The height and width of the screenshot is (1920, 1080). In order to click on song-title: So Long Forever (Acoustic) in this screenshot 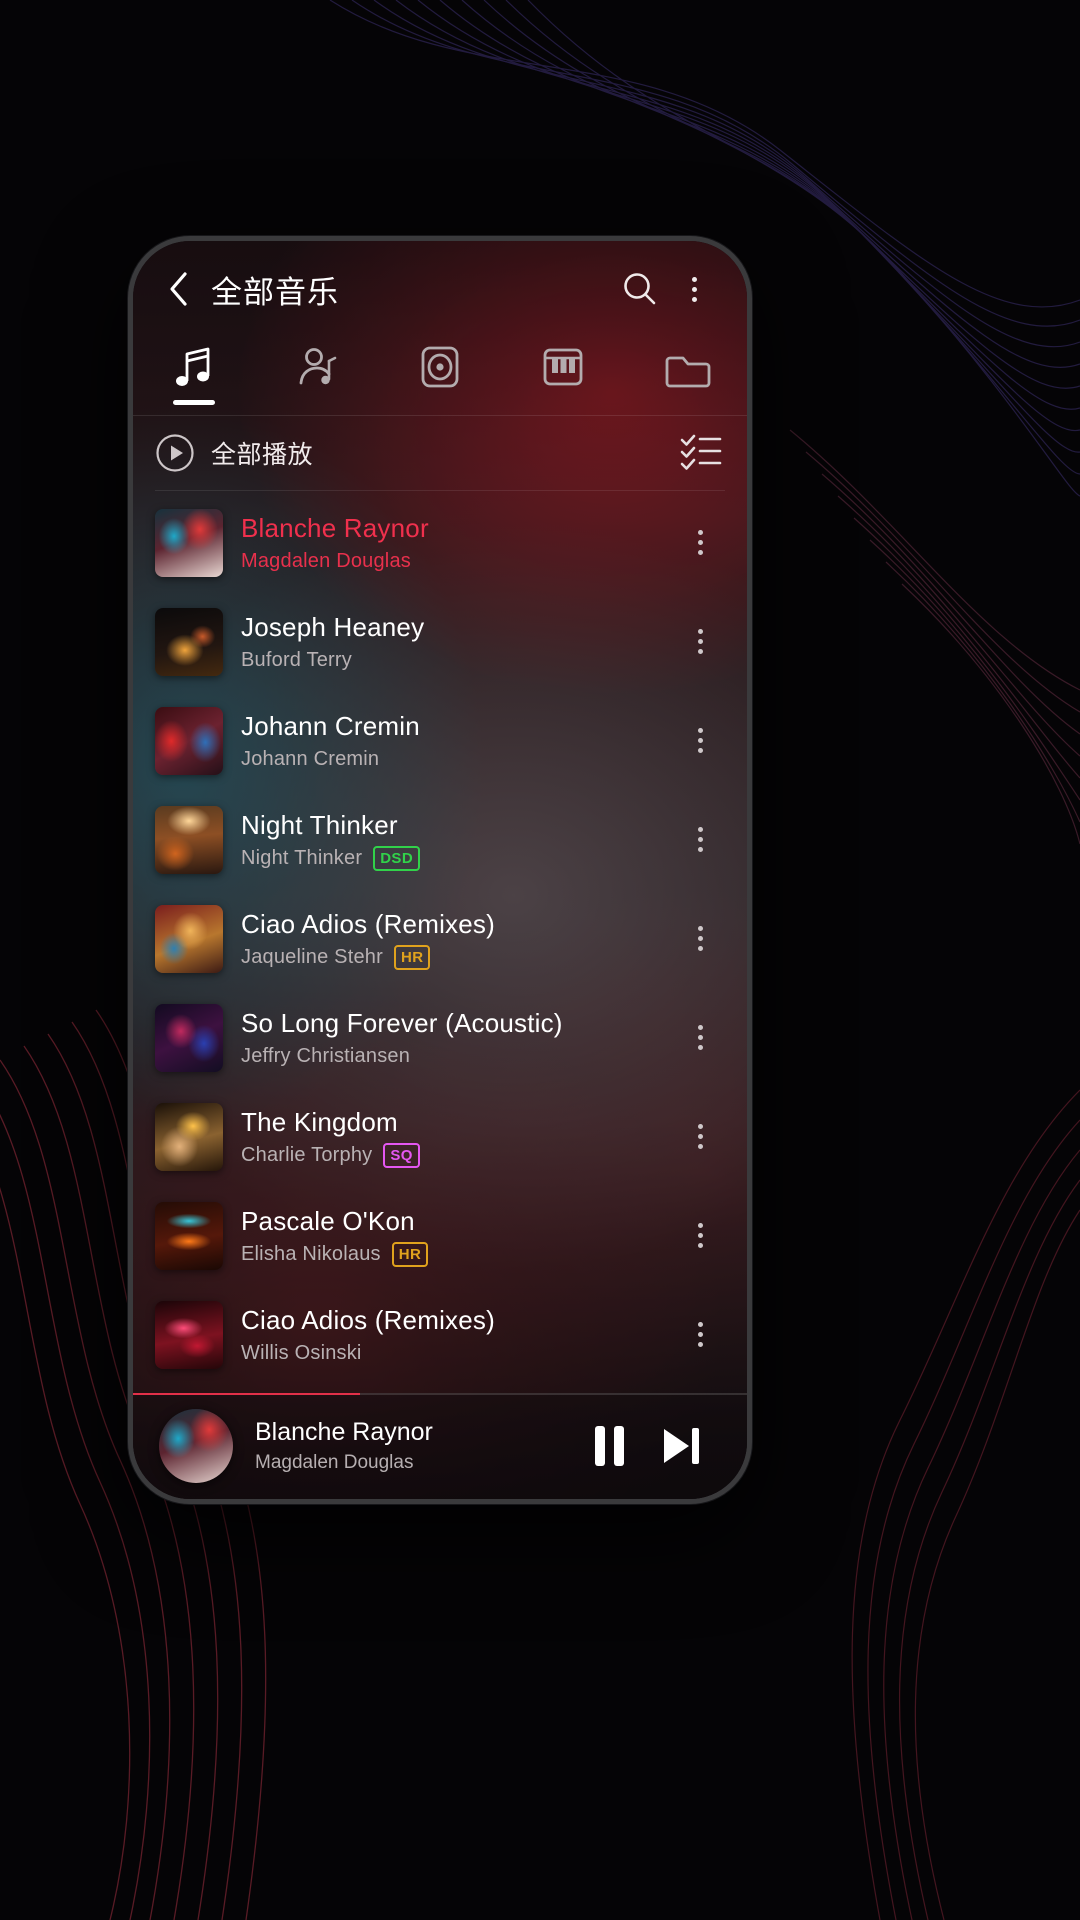, I will do `click(402, 1023)`.